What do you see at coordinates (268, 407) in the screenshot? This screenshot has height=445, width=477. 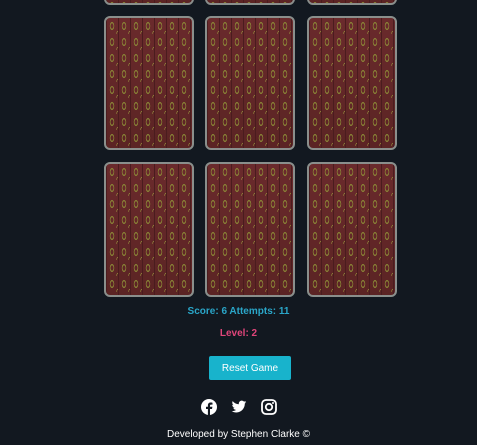 I see `instagram-icon` at bounding box center [268, 407].